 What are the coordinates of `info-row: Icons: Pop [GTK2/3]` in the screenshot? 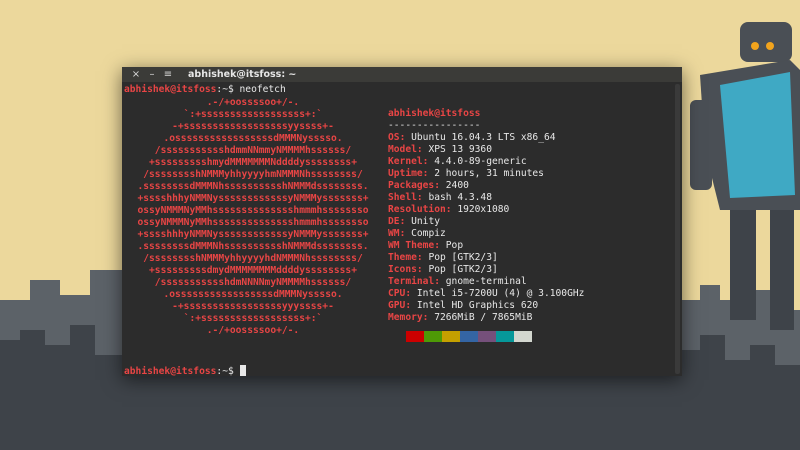 It's located at (443, 269).